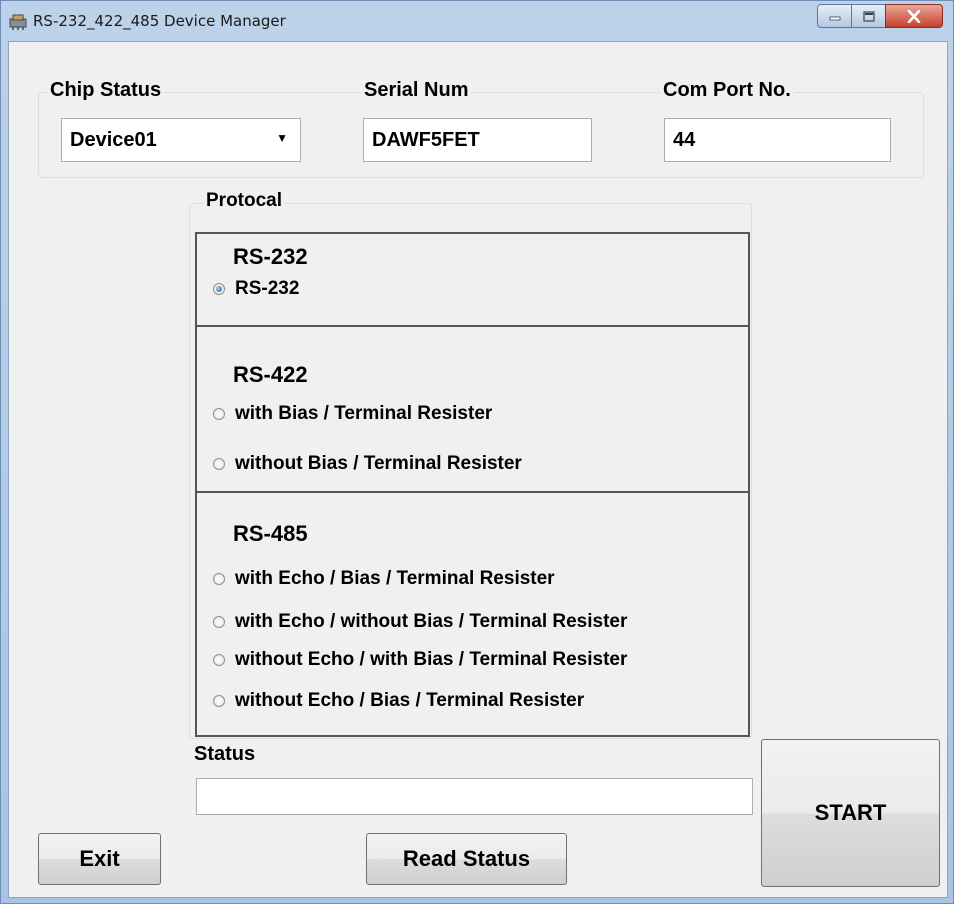 This screenshot has height=904, width=954. I want to click on minimize-icon, so click(834, 18).